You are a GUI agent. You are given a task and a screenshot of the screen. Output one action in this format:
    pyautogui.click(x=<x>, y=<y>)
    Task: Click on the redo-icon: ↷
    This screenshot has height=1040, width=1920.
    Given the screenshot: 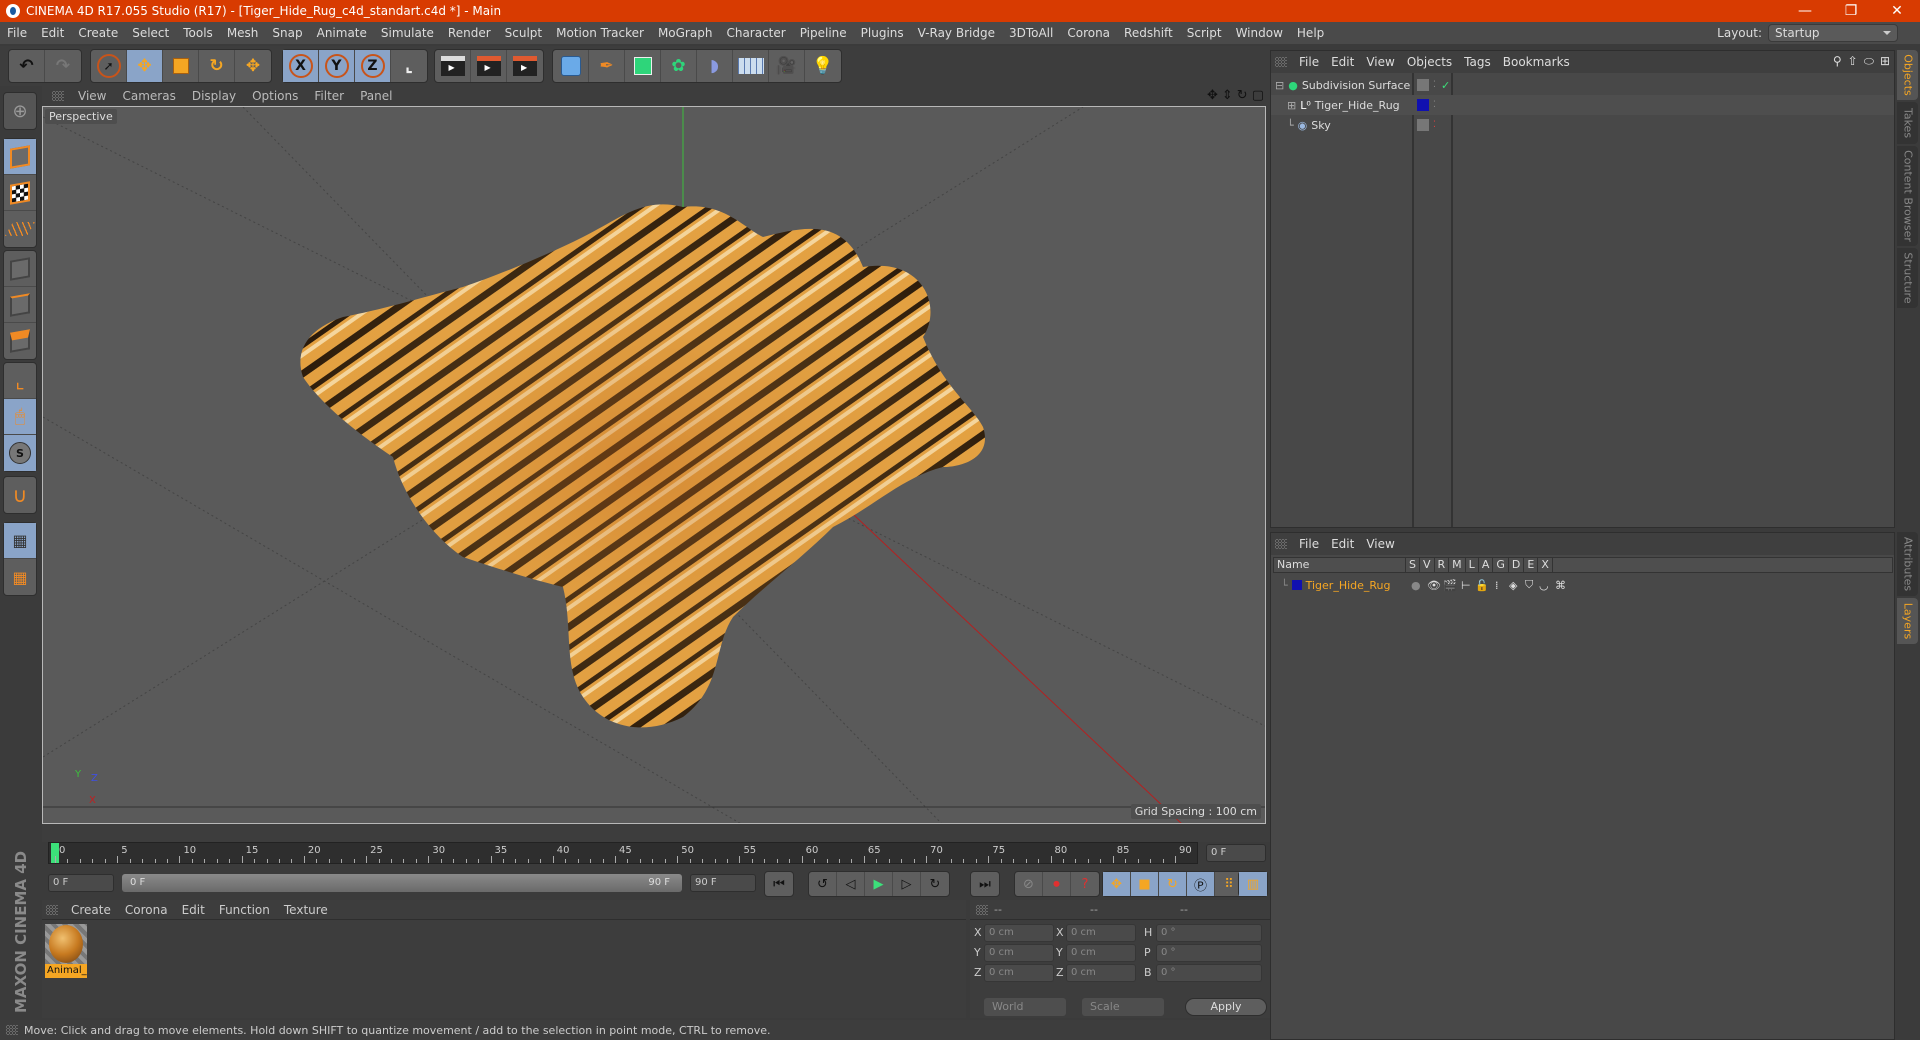 What is the action you would take?
    pyautogui.click(x=63, y=66)
    